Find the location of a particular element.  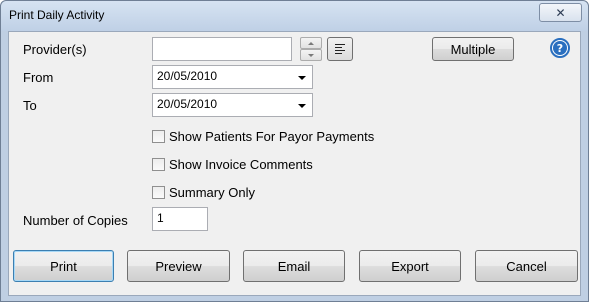

copies-label: Number of Copies is located at coordinates (75, 220).